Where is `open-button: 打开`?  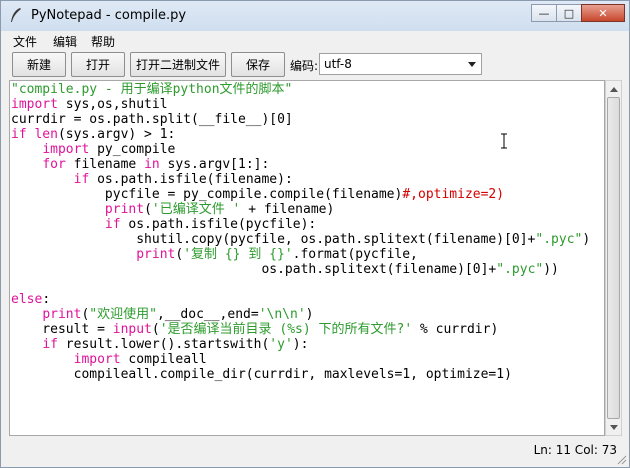
open-button: 打开 is located at coordinates (98, 64).